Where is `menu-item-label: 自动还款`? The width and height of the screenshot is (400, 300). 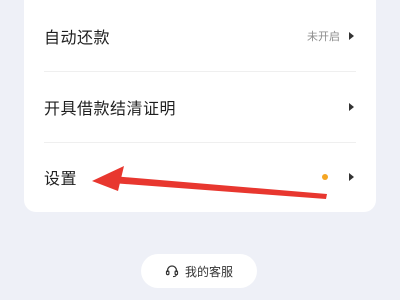
menu-item-label: 自动还款 is located at coordinates (77, 37).